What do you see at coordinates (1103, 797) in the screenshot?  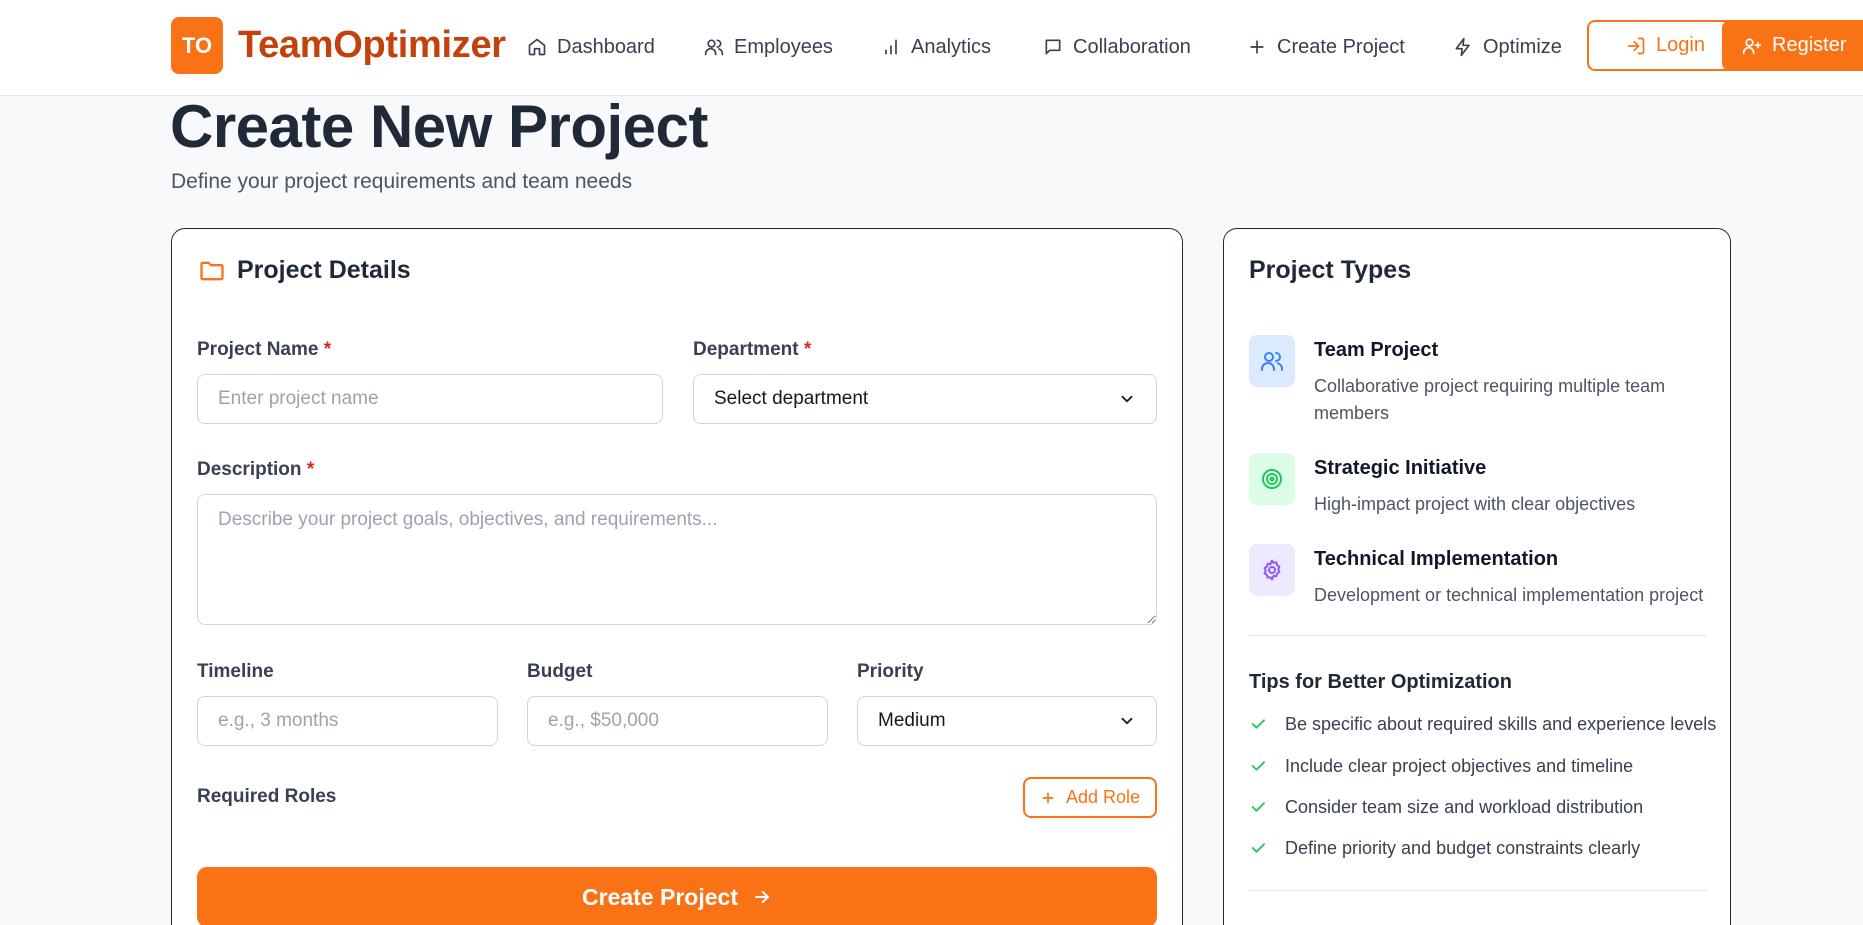 I see `add-role-label: Add Role` at bounding box center [1103, 797].